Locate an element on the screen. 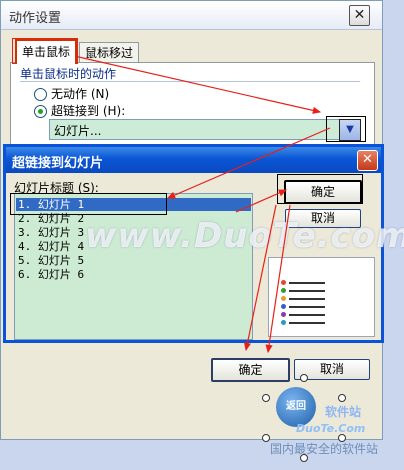  hyperlink-to-slide-title: 超链接到幻灯片 is located at coordinates (58, 163).